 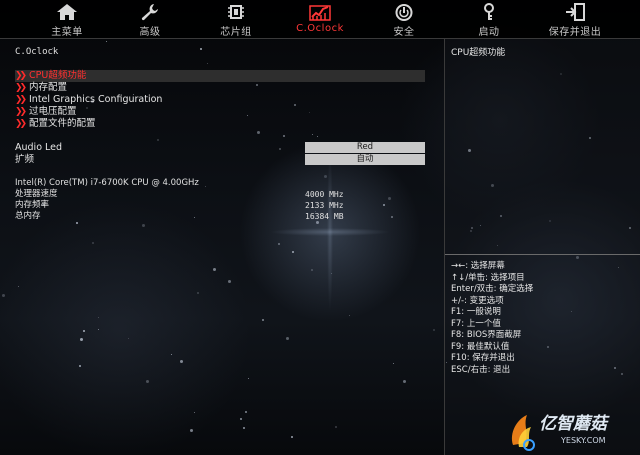 I want to click on tab-label: 启动, so click(x=489, y=32).